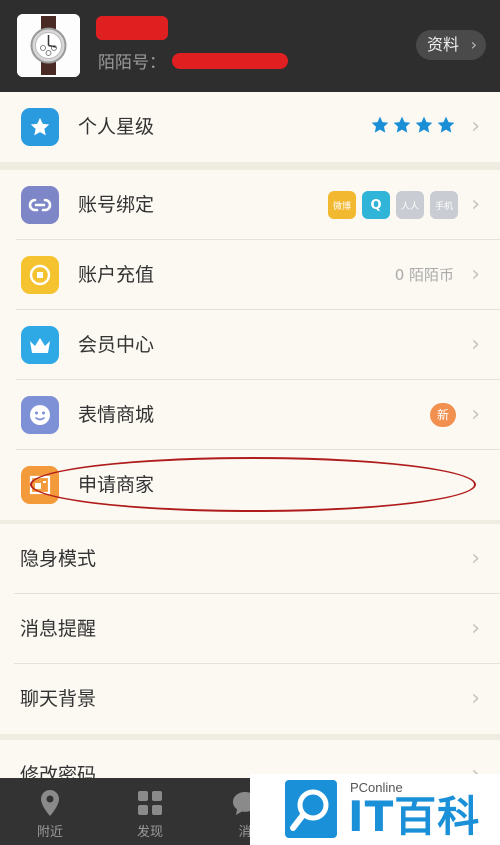 The width and height of the screenshot is (500, 845). I want to click on badge-label: 手机, so click(443, 206).